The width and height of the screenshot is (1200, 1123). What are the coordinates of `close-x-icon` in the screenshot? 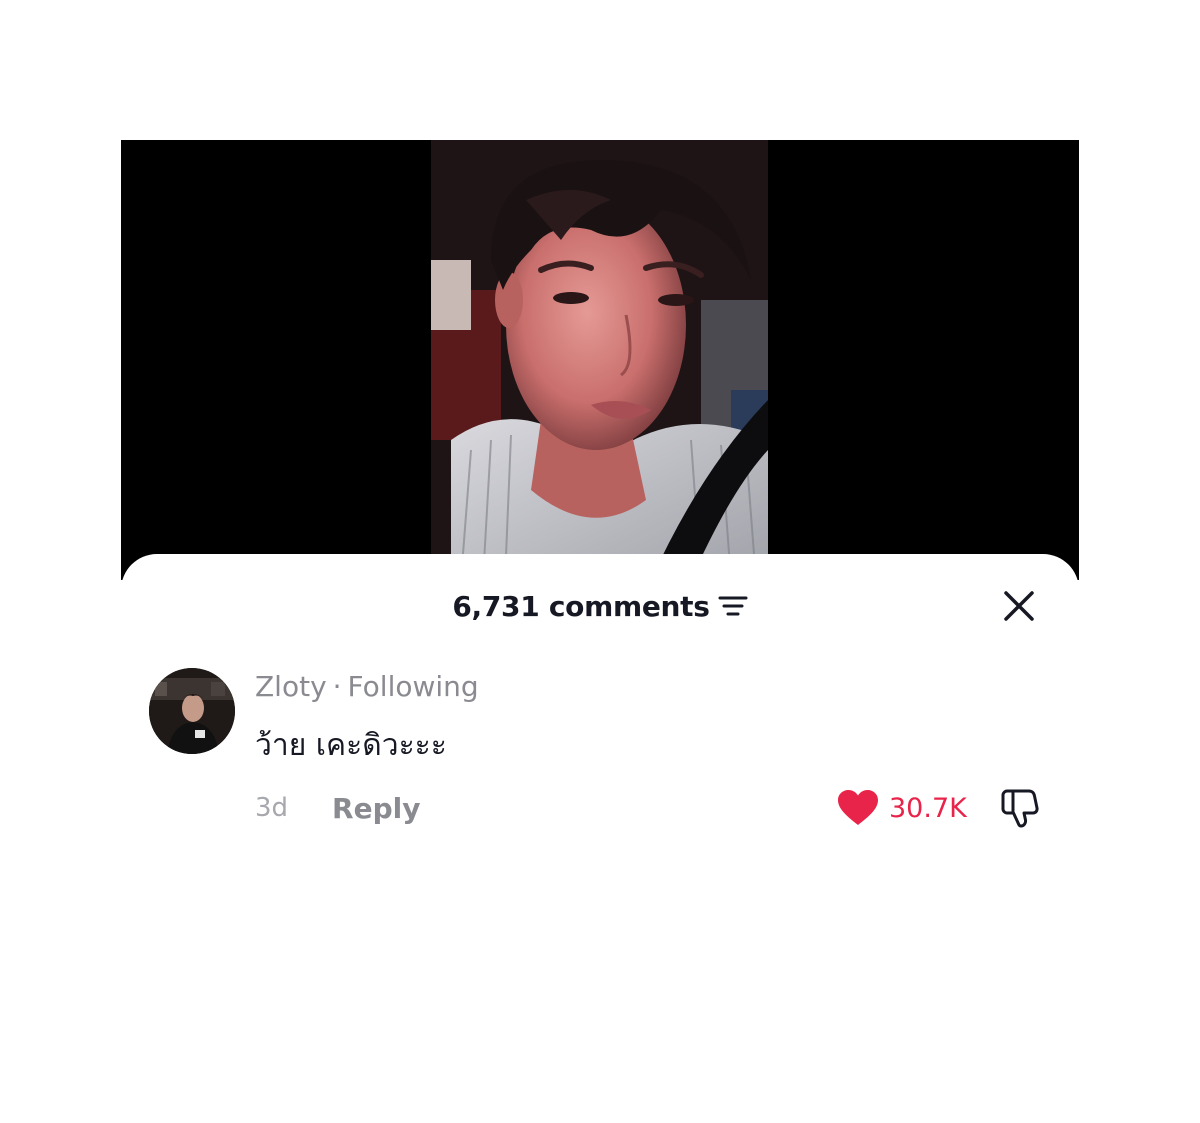 It's located at (1019, 606).